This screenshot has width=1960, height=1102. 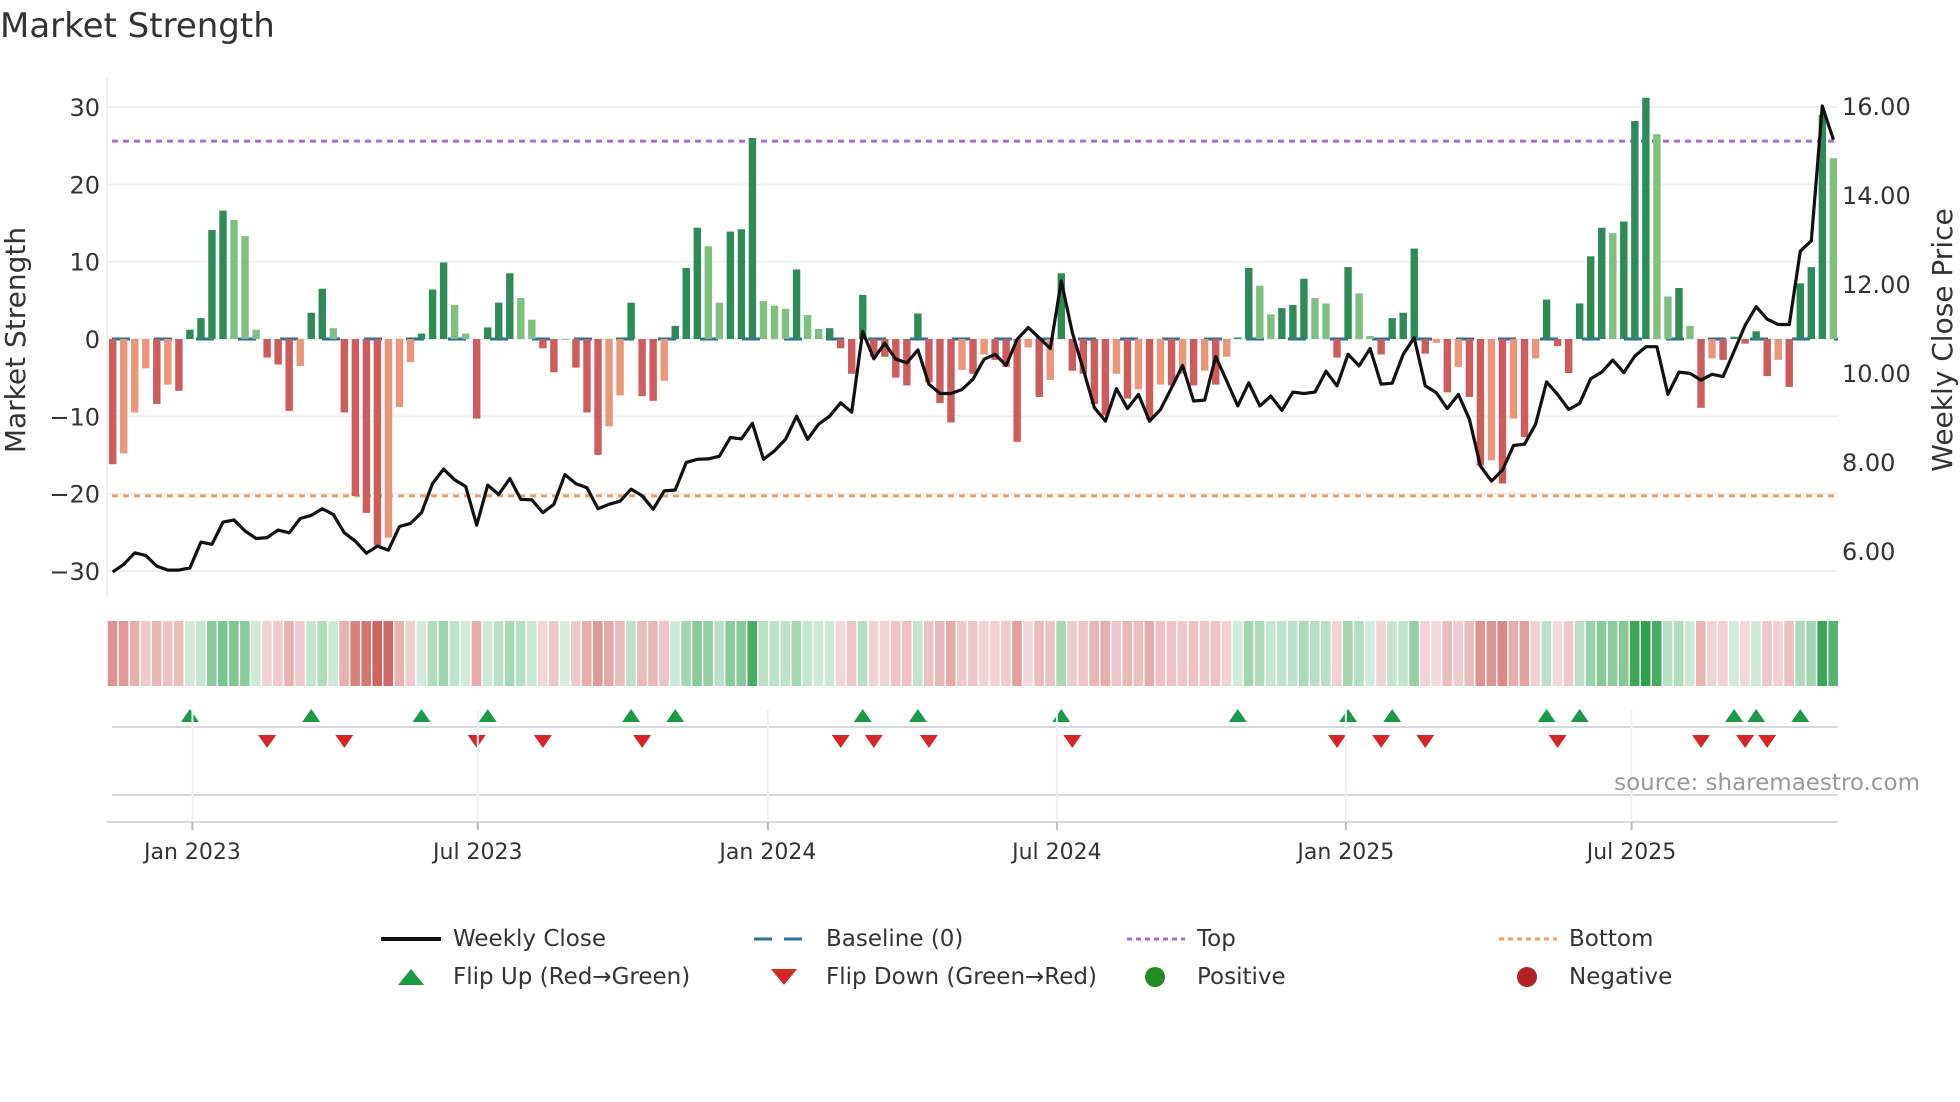 What do you see at coordinates (477, 852) in the screenshot?
I see `x-tick-label: Jul 2023` at bounding box center [477, 852].